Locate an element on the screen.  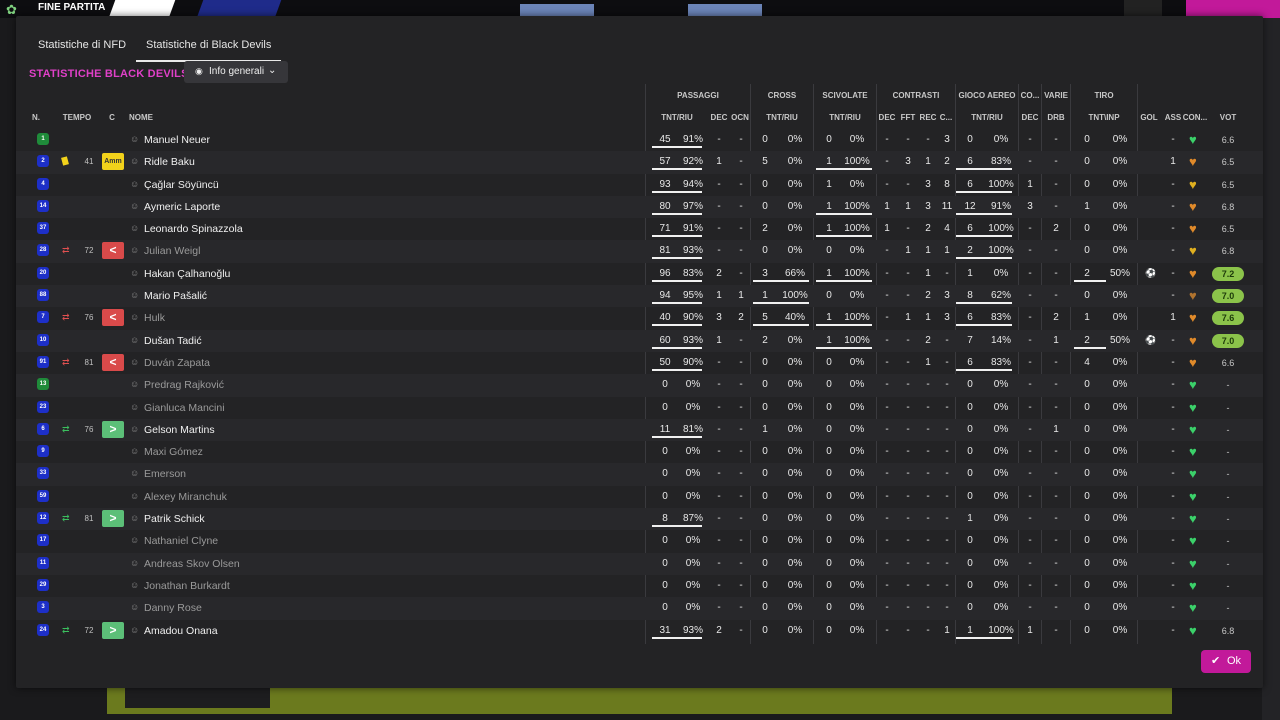
col-header-sciv-tntriu: TNT/RIU is located at coordinates (845, 117).